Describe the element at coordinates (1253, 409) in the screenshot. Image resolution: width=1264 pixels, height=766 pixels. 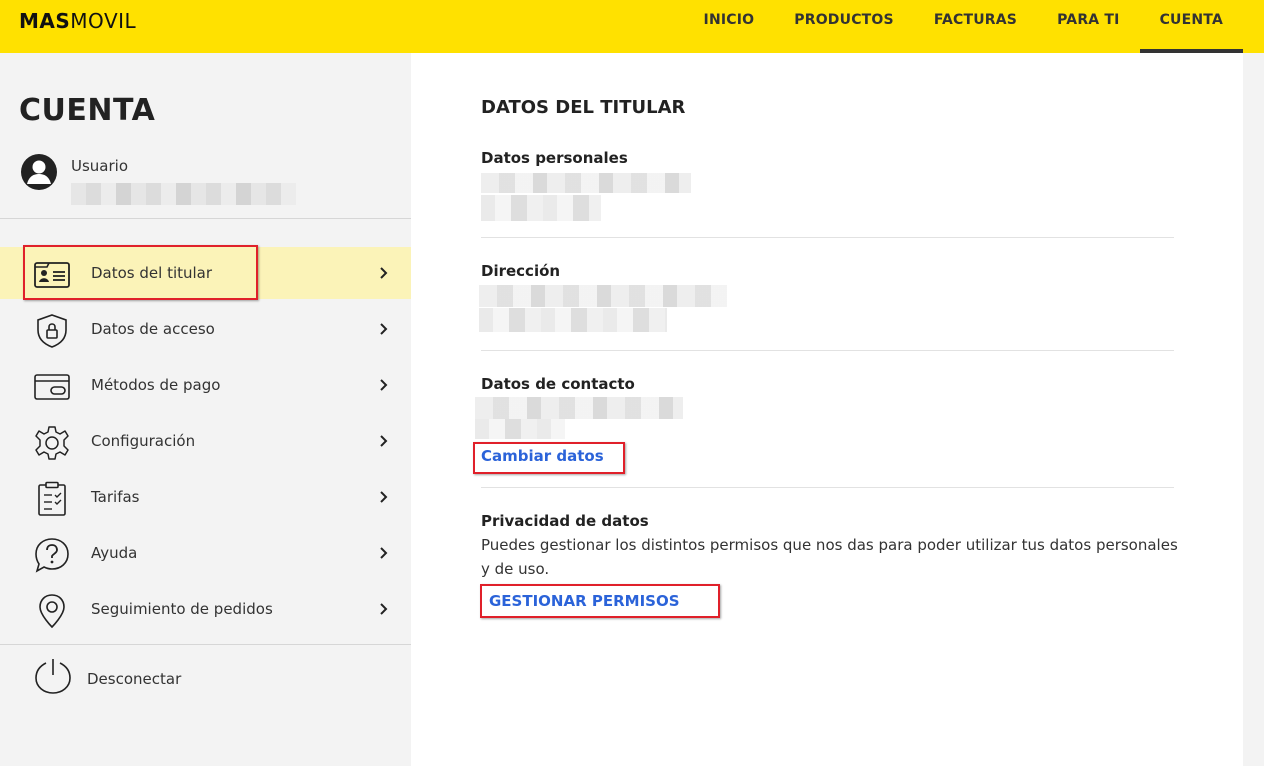
I see `page-gutter` at that location.